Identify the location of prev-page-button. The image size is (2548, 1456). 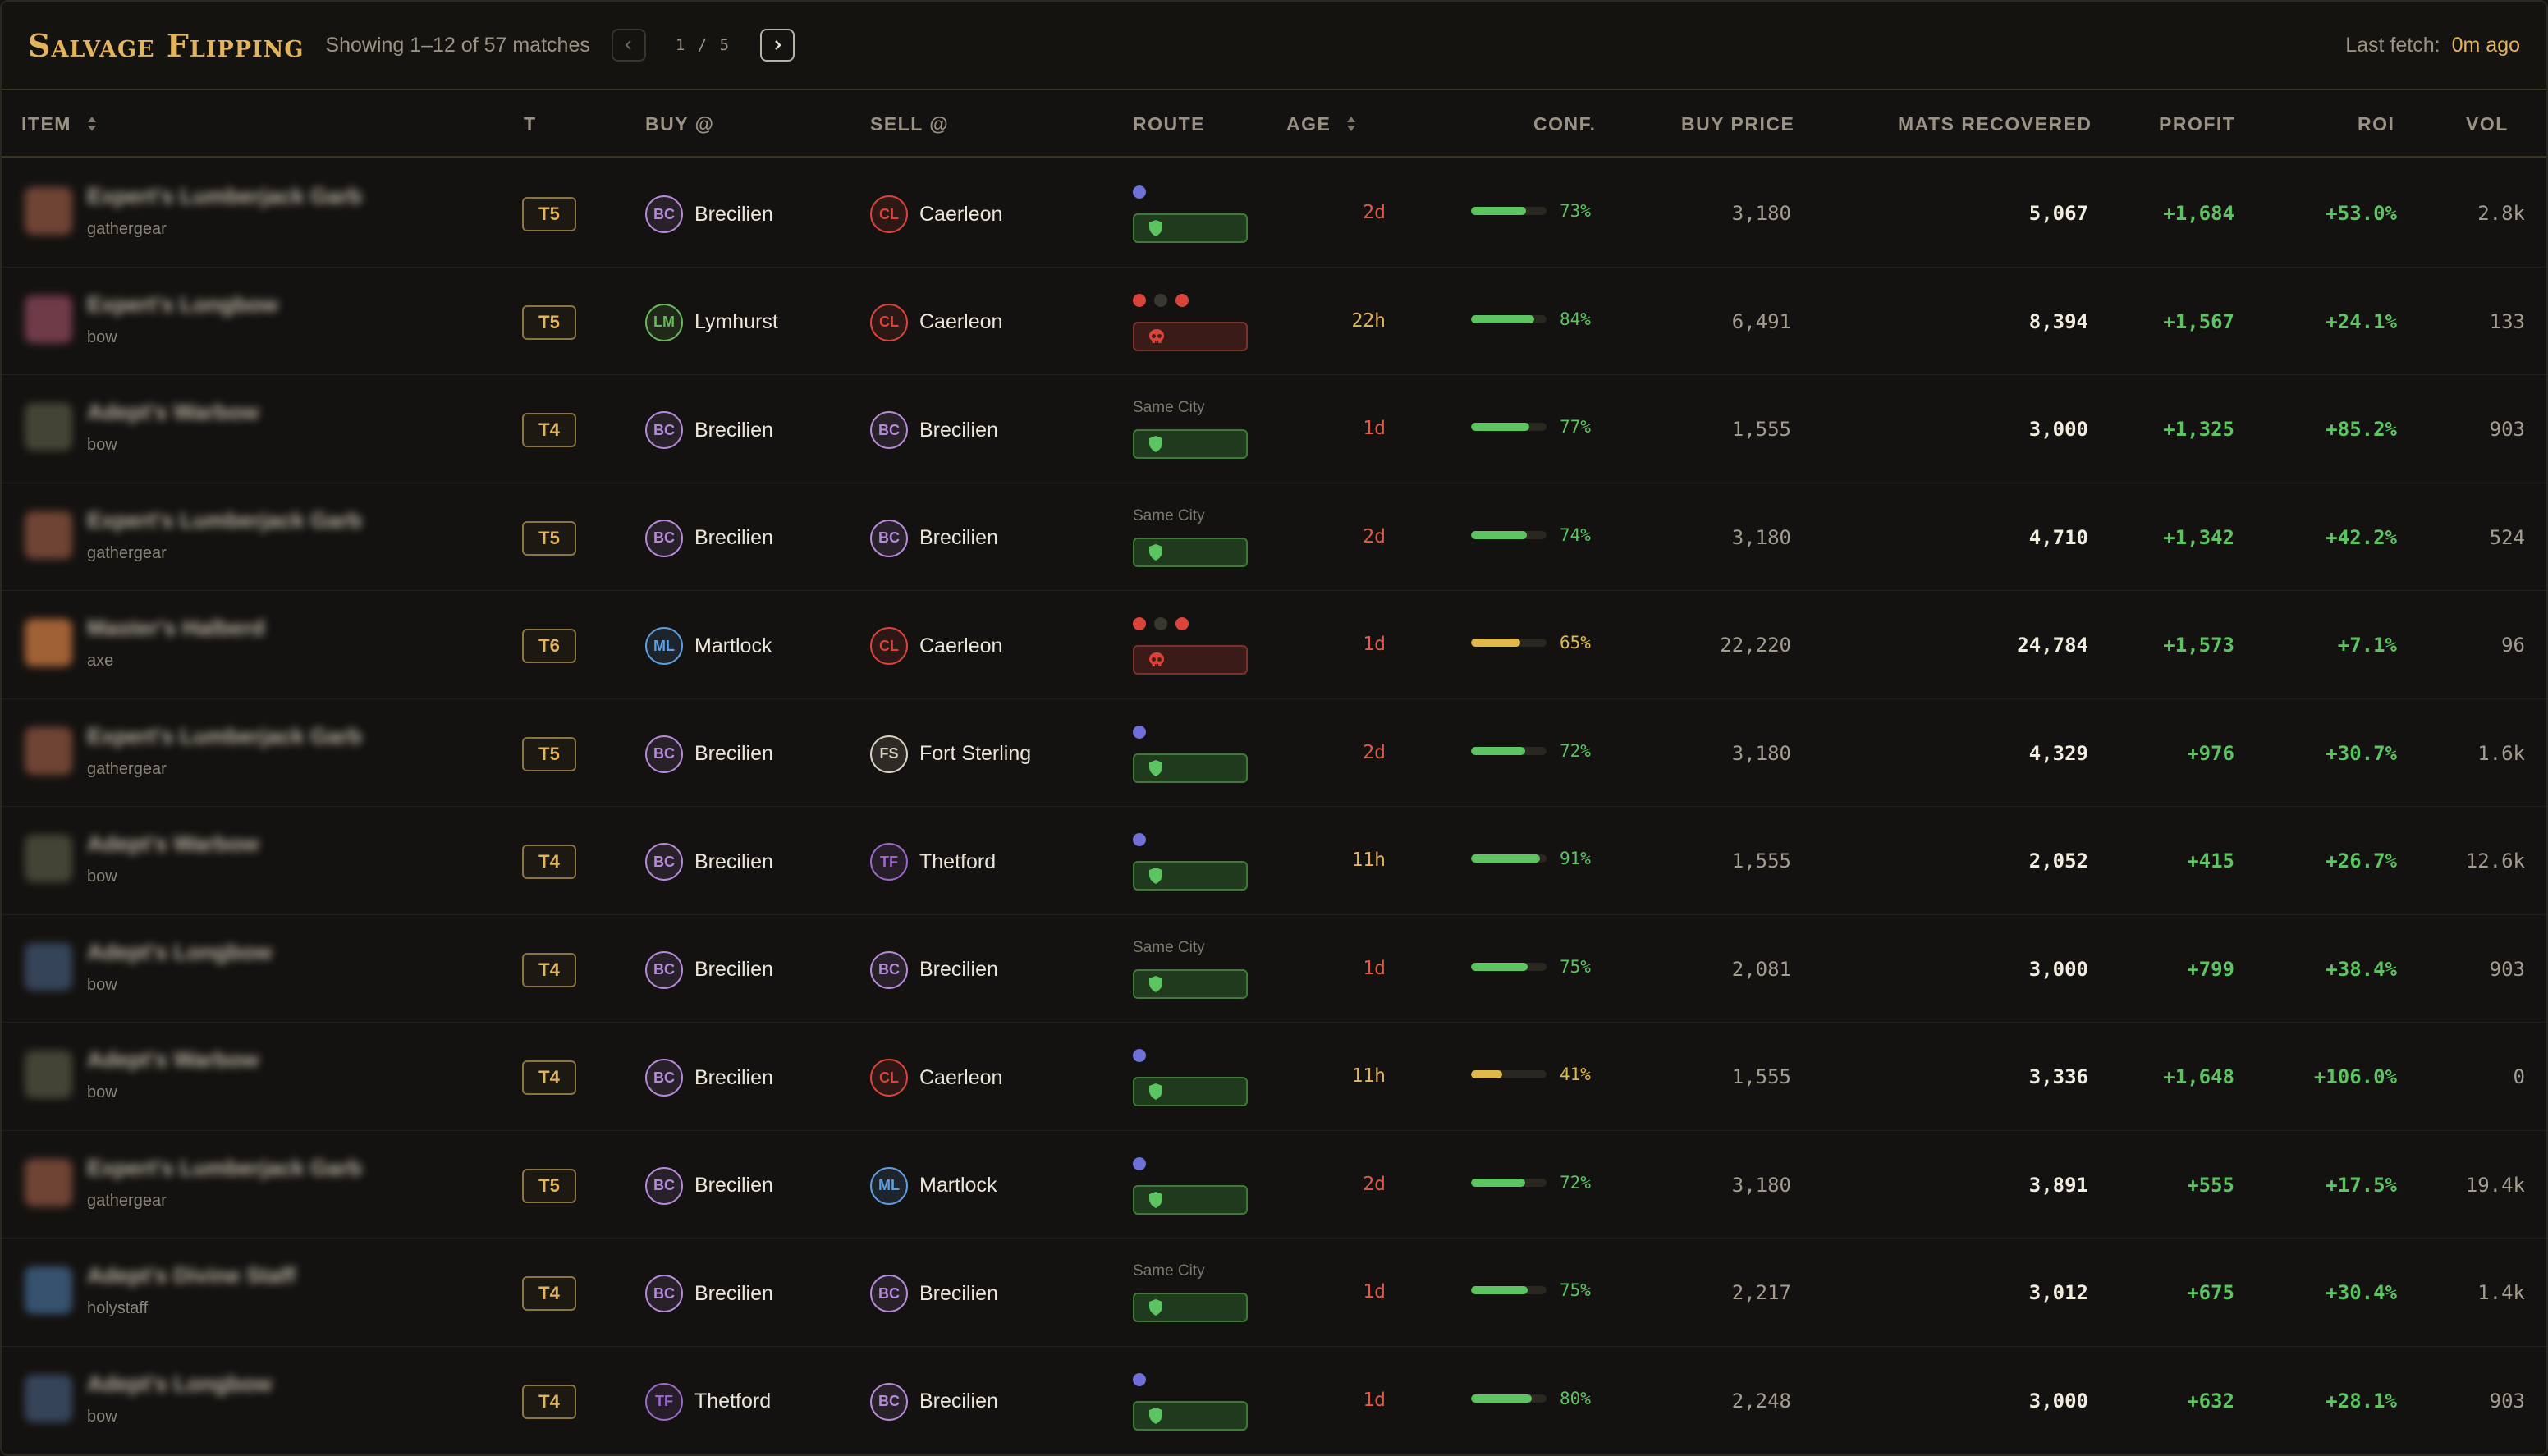
(628, 45).